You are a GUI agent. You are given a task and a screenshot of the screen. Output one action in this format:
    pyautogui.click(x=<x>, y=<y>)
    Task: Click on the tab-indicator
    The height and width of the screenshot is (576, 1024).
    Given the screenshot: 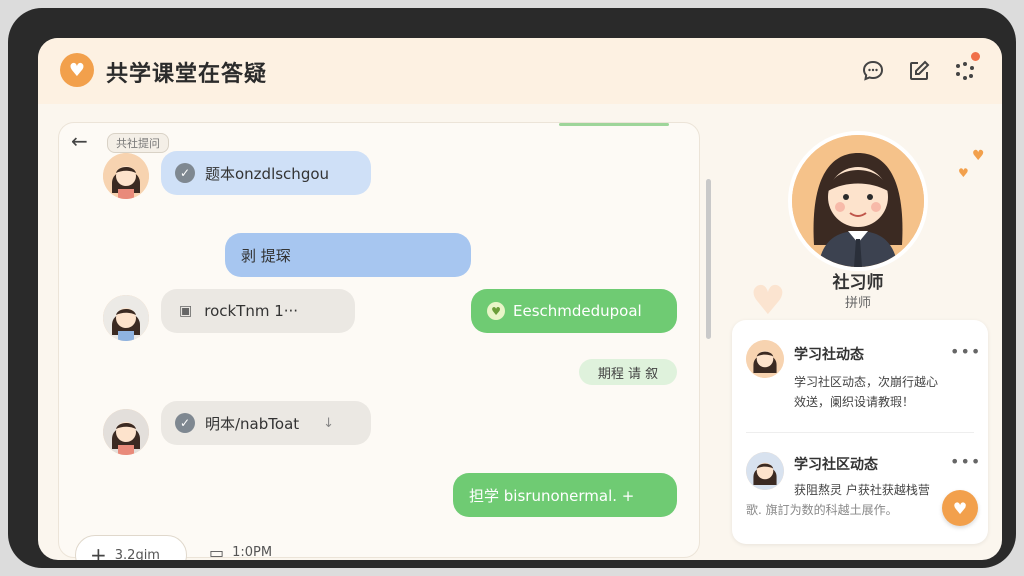 What is the action you would take?
    pyautogui.click(x=614, y=124)
    